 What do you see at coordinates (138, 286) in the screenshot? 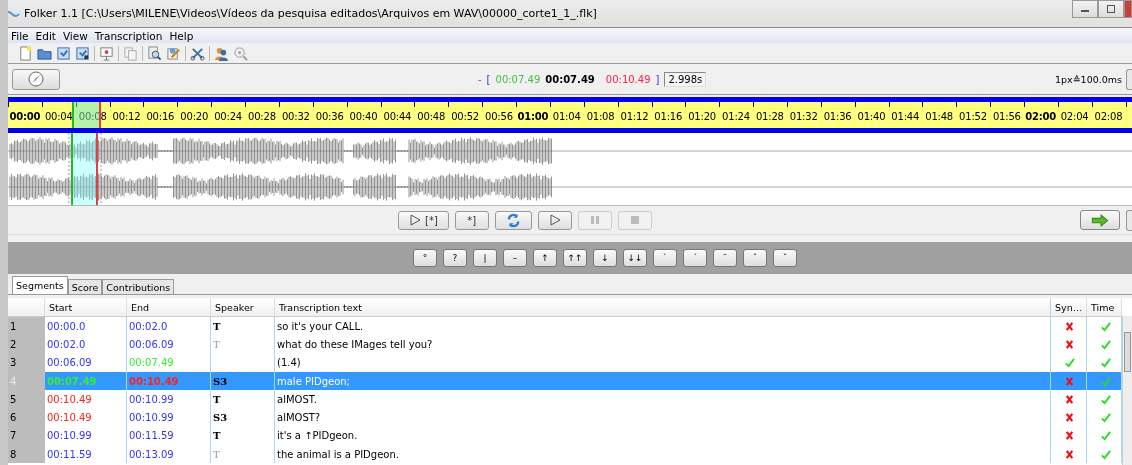
I see `tab: Contributions` at bounding box center [138, 286].